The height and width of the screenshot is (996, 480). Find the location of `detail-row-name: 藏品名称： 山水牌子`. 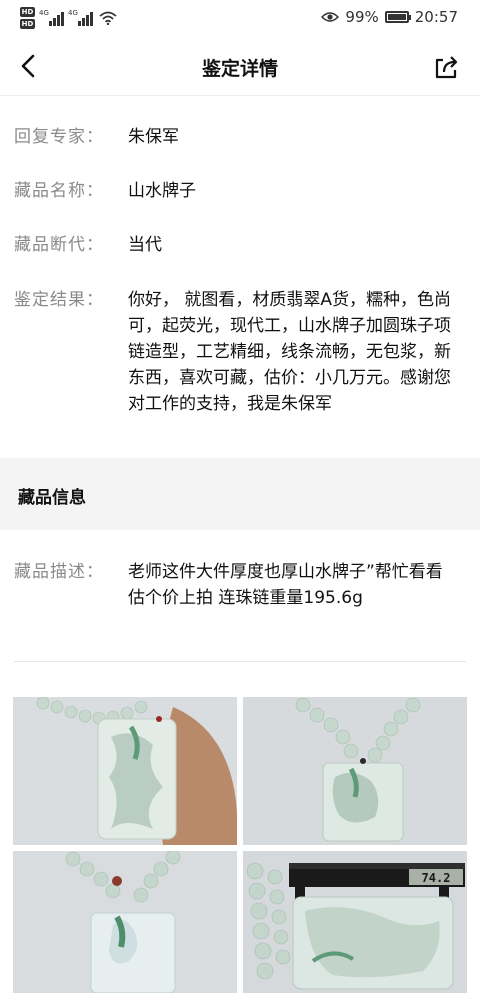

detail-row-name: 藏品名称： 山水牌子 is located at coordinates (236, 191).